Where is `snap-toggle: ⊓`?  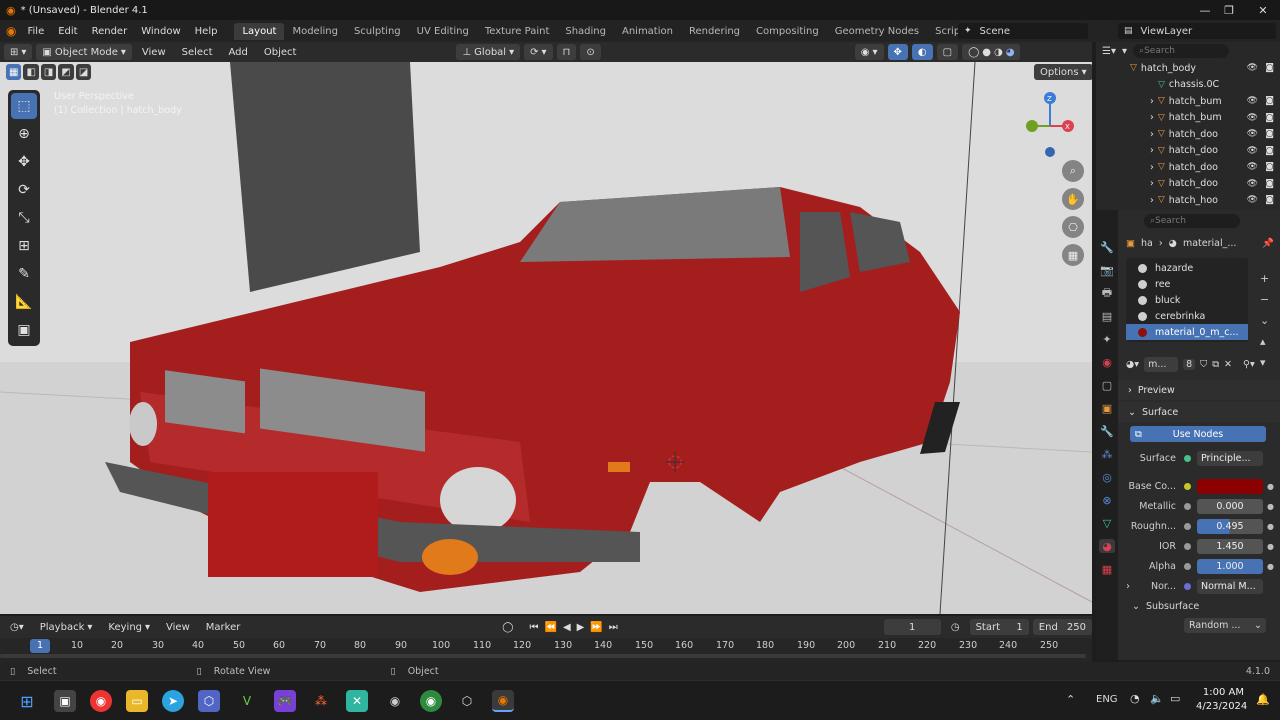
snap-toggle: ⊓ is located at coordinates (566, 52).